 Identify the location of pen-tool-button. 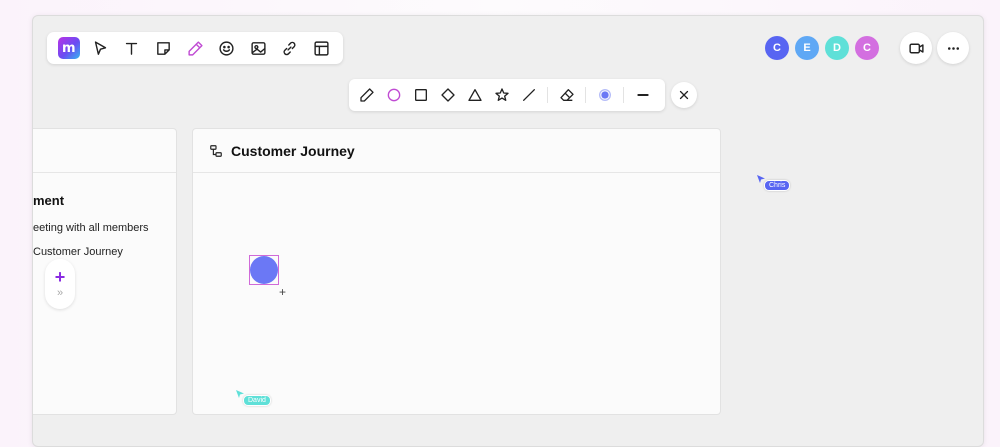
(195, 48).